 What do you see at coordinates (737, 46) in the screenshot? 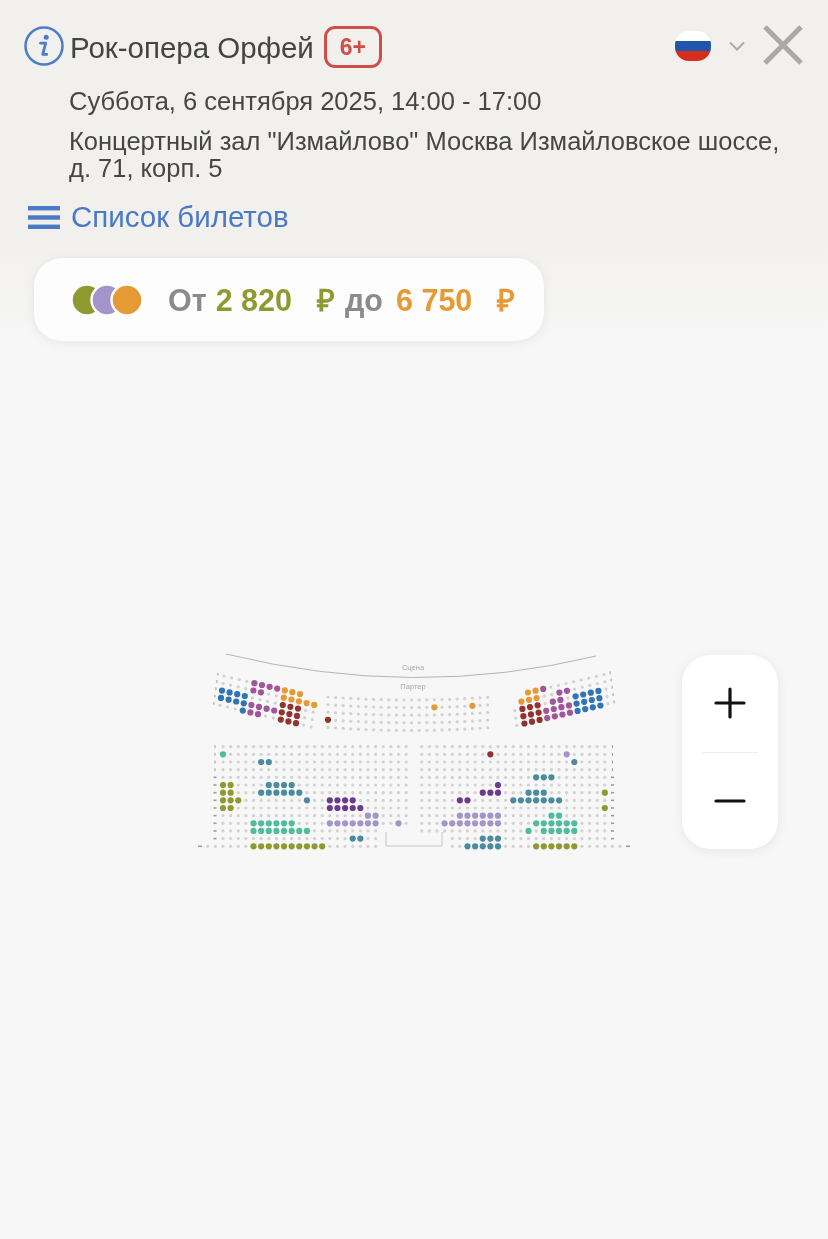
I see `caret-icon` at bounding box center [737, 46].